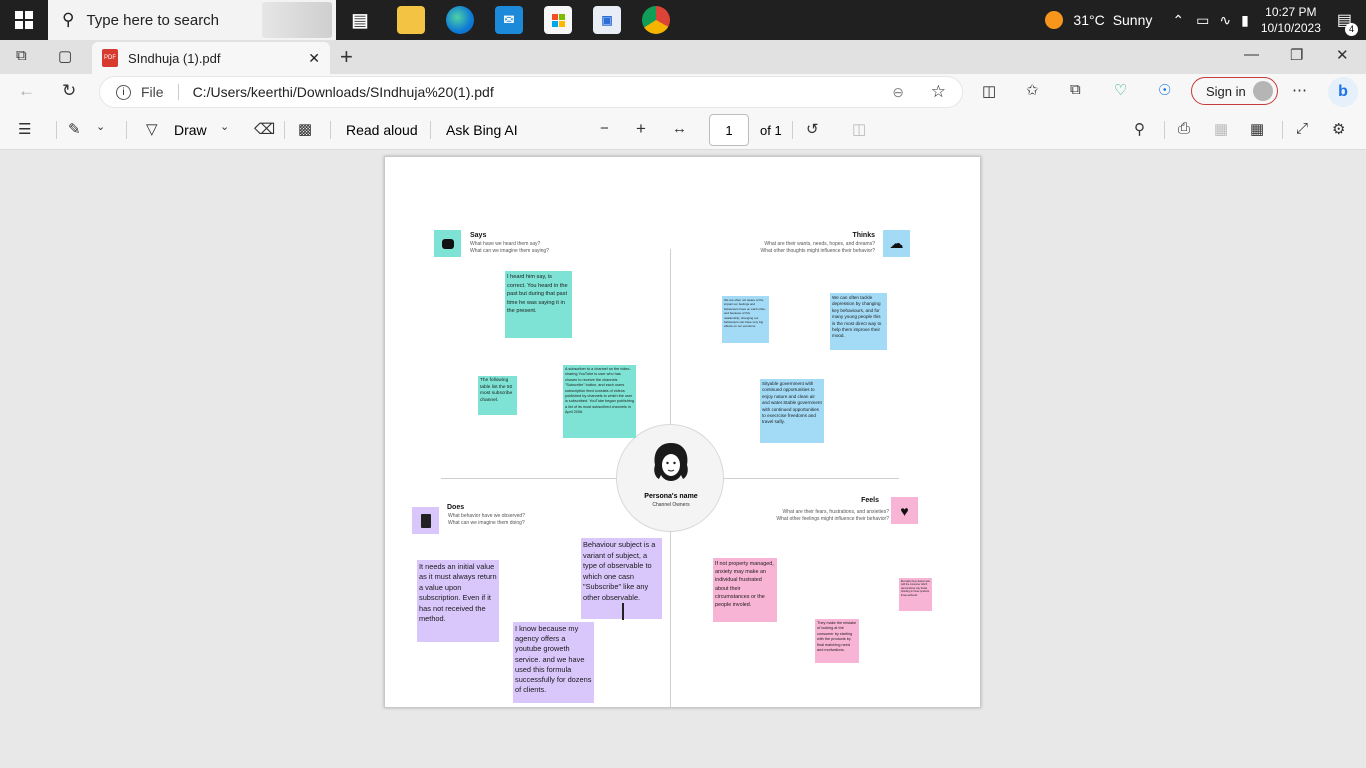  Describe the element at coordinates (456, 507) in the screenshot. I see `does-title: Does` at that location.